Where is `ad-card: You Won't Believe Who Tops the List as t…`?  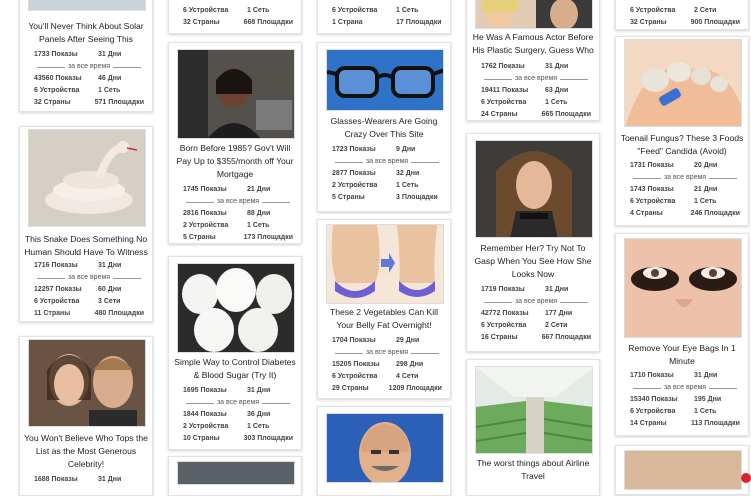
ad-card: You Won't Believe Who Tops the List as t… is located at coordinates (86, 416).